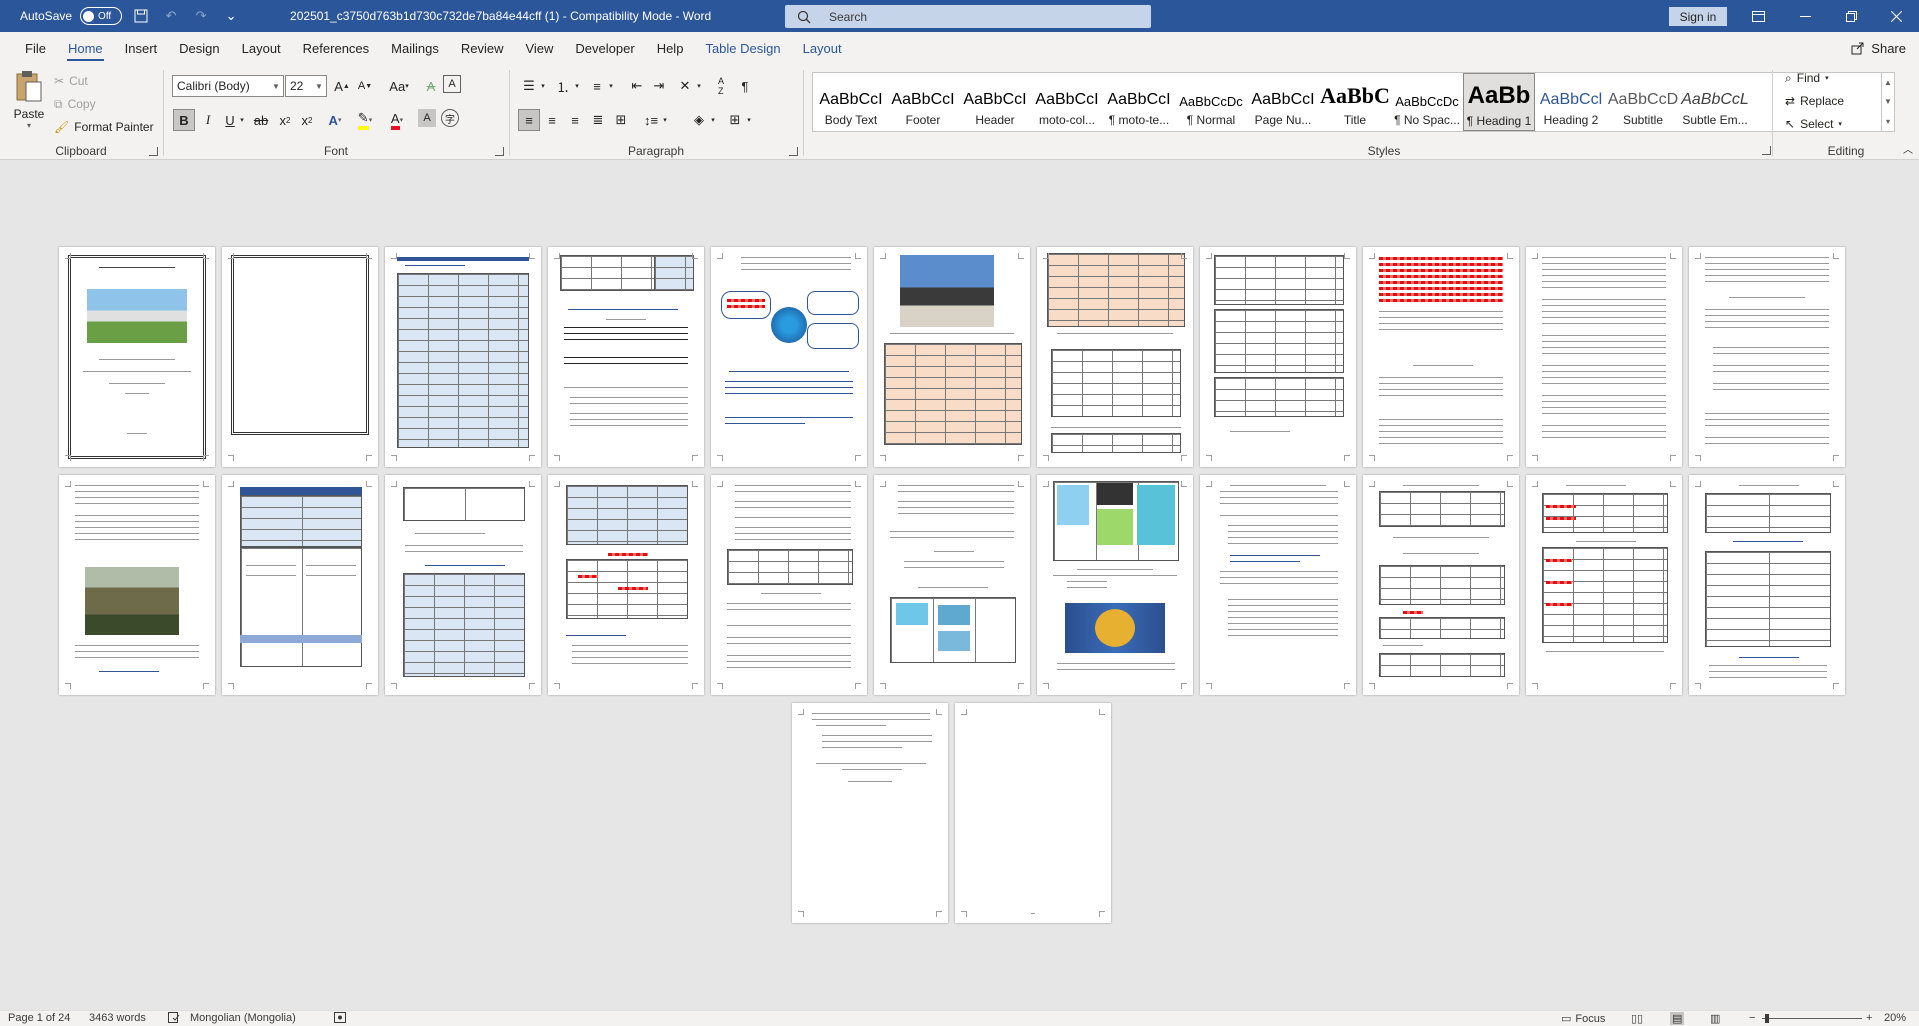  What do you see at coordinates (685, 86) in the screenshot?
I see `asian-layout-icon: ✕` at bounding box center [685, 86].